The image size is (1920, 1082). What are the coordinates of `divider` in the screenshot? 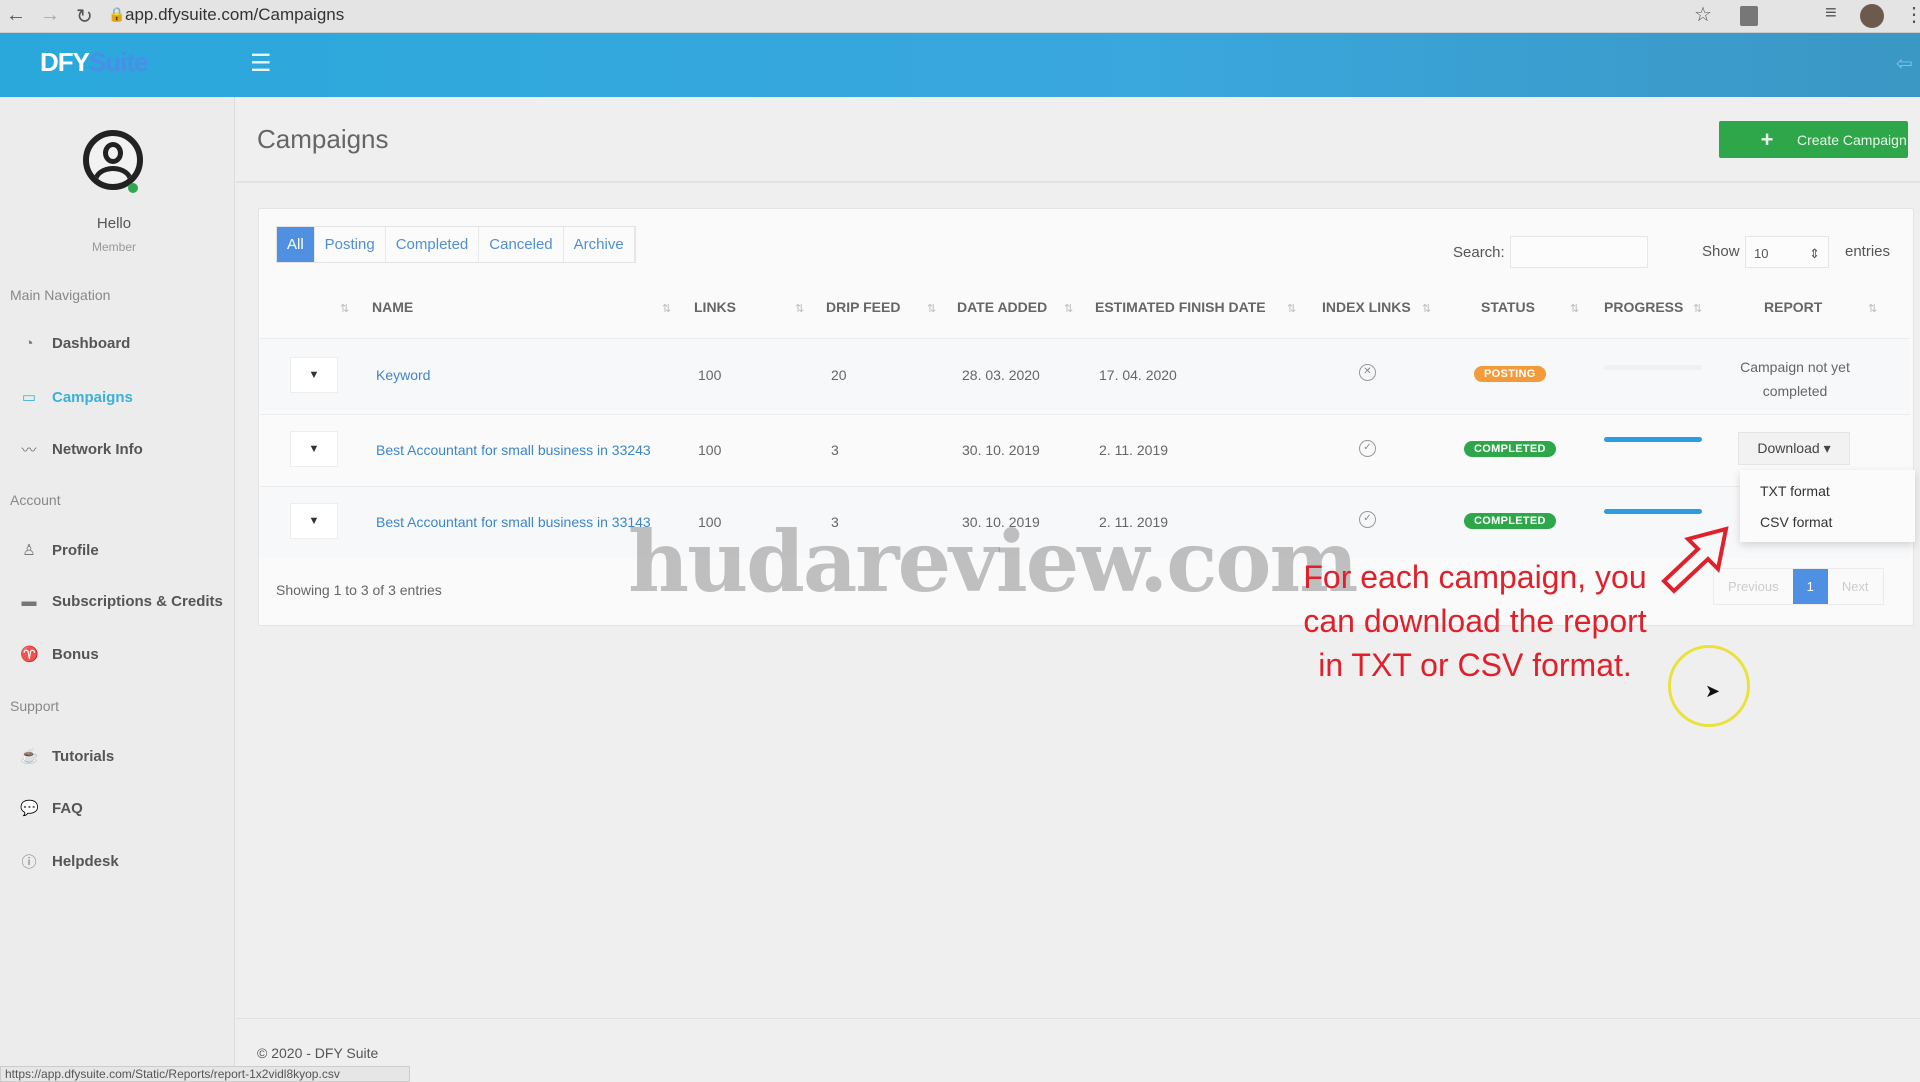 It's located at (1078, 182).